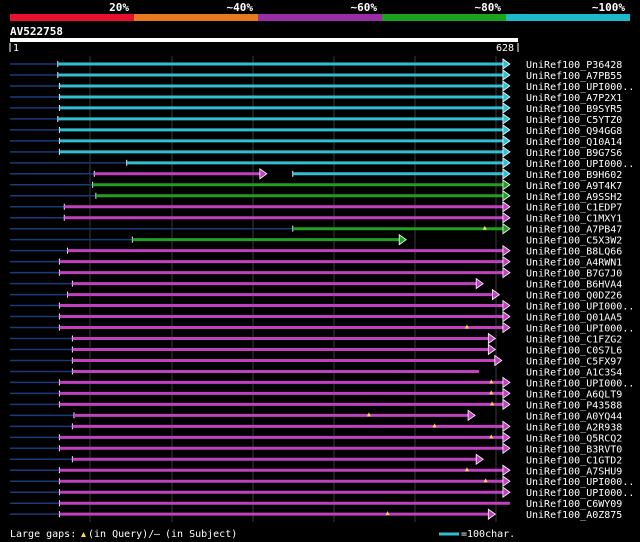  I want to click on hit-row: UniRef100_C1FZG2, so click(316, 339).